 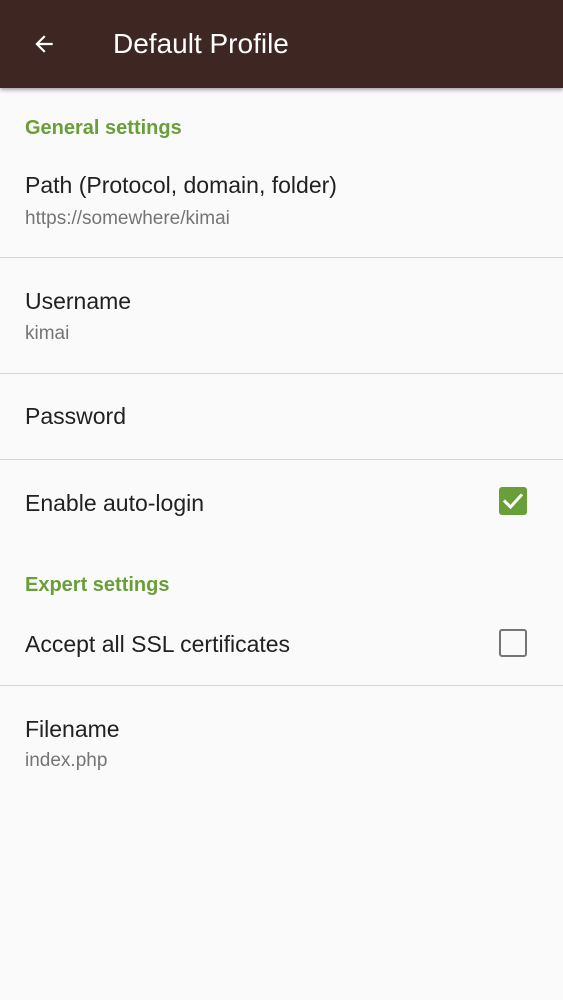 What do you see at coordinates (97, 585) in the screenshot?
I see `section-header-expert: Expert settings` at bounding box center [97, 585].